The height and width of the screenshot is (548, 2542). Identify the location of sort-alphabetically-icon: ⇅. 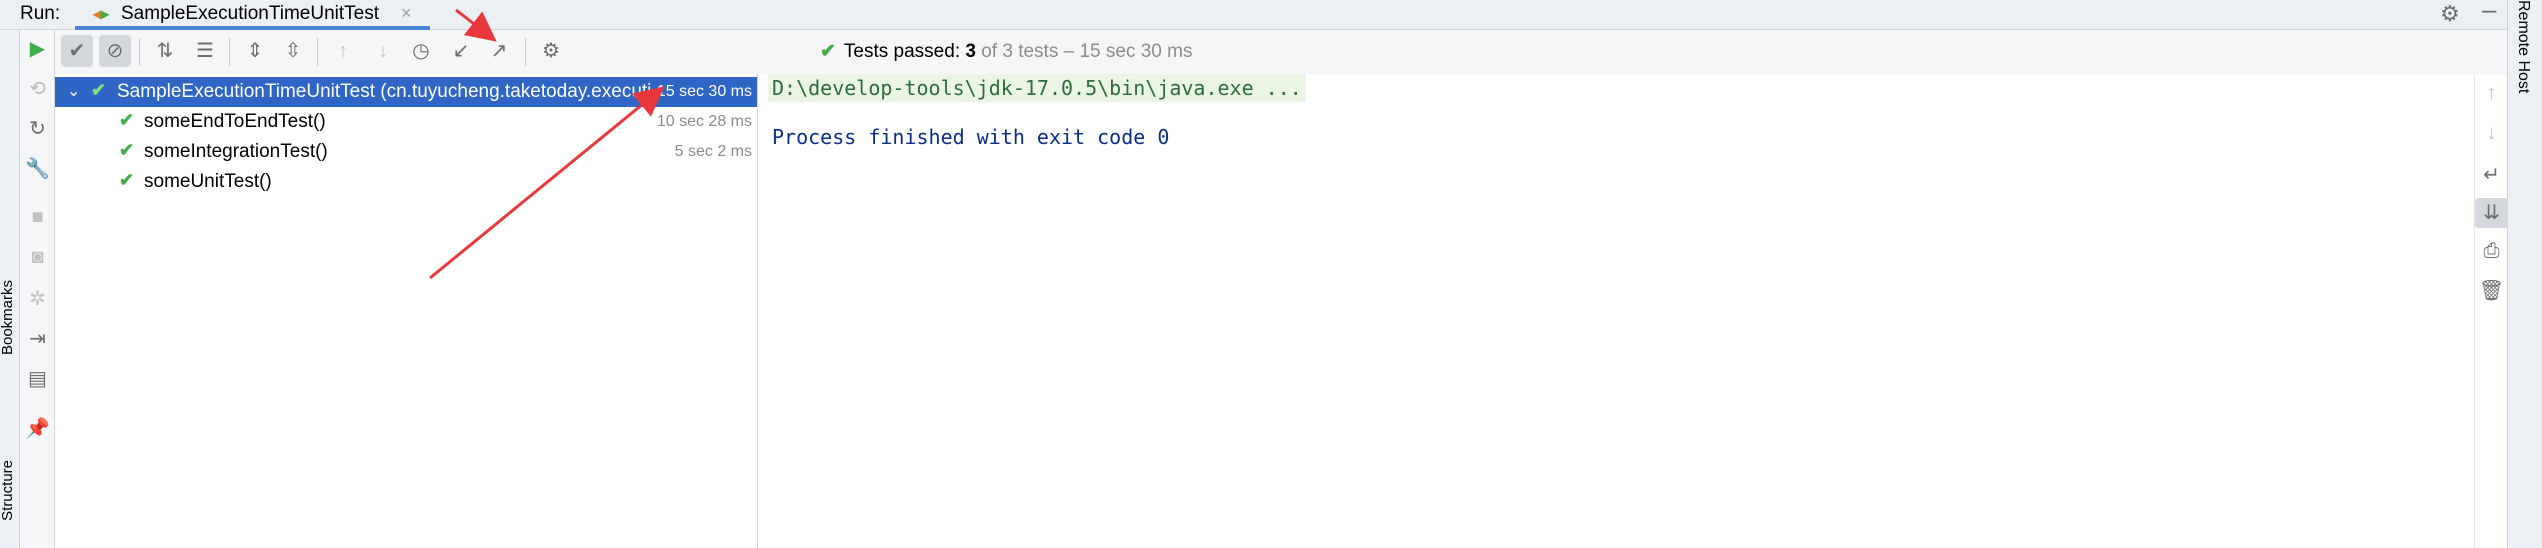
(165, 51).